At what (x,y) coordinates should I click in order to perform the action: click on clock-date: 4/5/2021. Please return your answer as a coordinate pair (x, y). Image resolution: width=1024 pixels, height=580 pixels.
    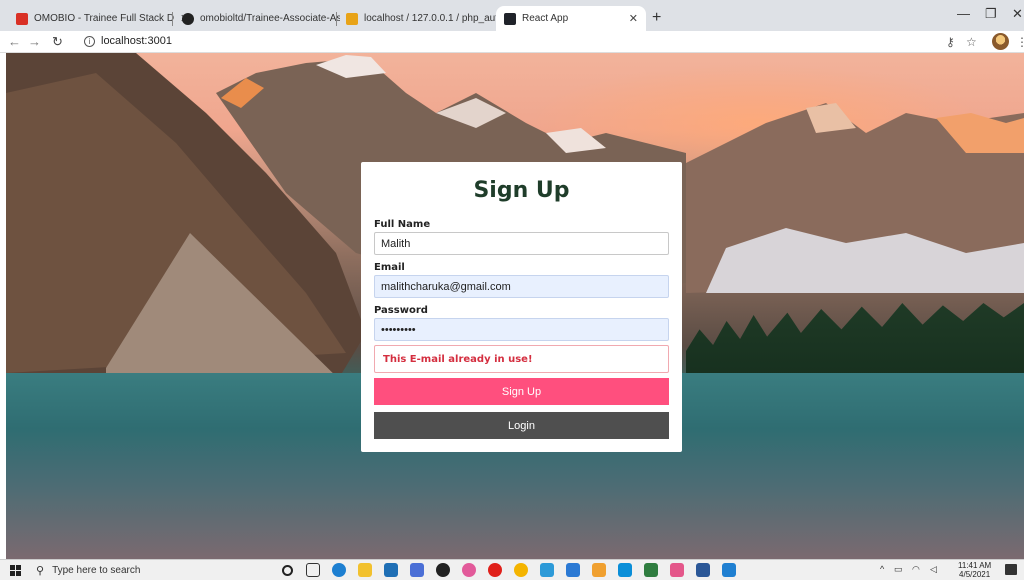
    Looking at the image, I should click on (975, 574).